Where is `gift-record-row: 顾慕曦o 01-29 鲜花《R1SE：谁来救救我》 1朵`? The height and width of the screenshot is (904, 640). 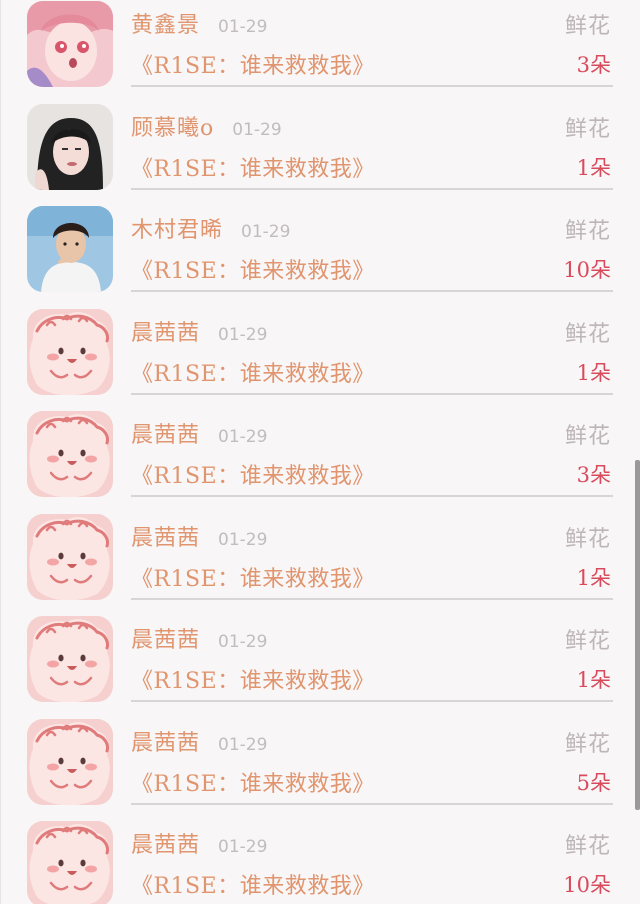
gift-record-row: 顾慕曦o 01-29 鲜花《R1SE：谁来救救我》 1朵 is located at coordinates (320, 138).